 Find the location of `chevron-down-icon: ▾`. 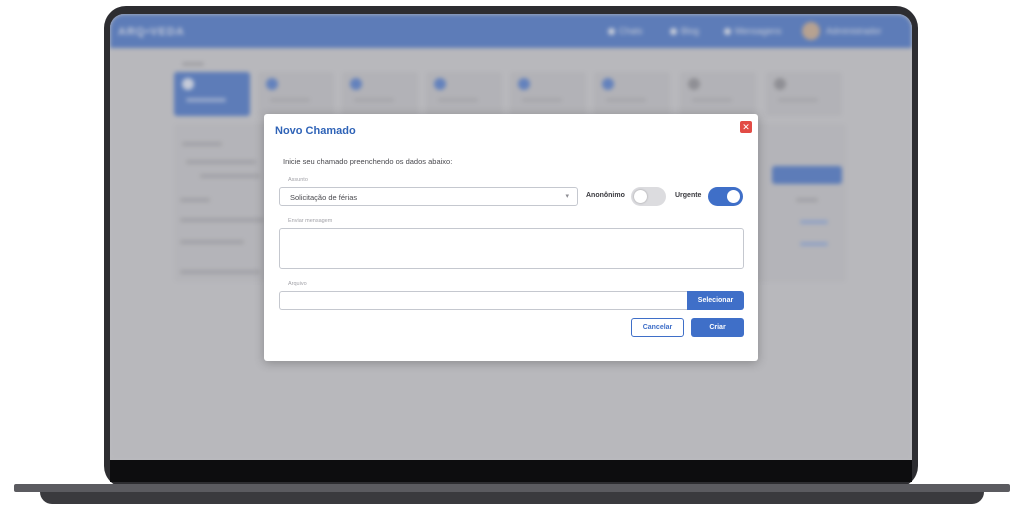

chevron-down-icon: ▾ is located at coordinates (567, 196).